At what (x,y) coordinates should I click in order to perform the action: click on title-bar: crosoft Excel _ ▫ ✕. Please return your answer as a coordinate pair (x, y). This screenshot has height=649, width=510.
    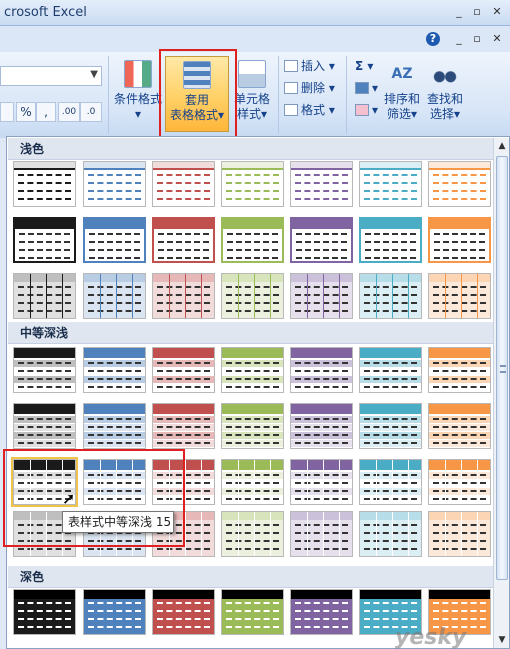
    Looking at the image, I should click on (255, 13).